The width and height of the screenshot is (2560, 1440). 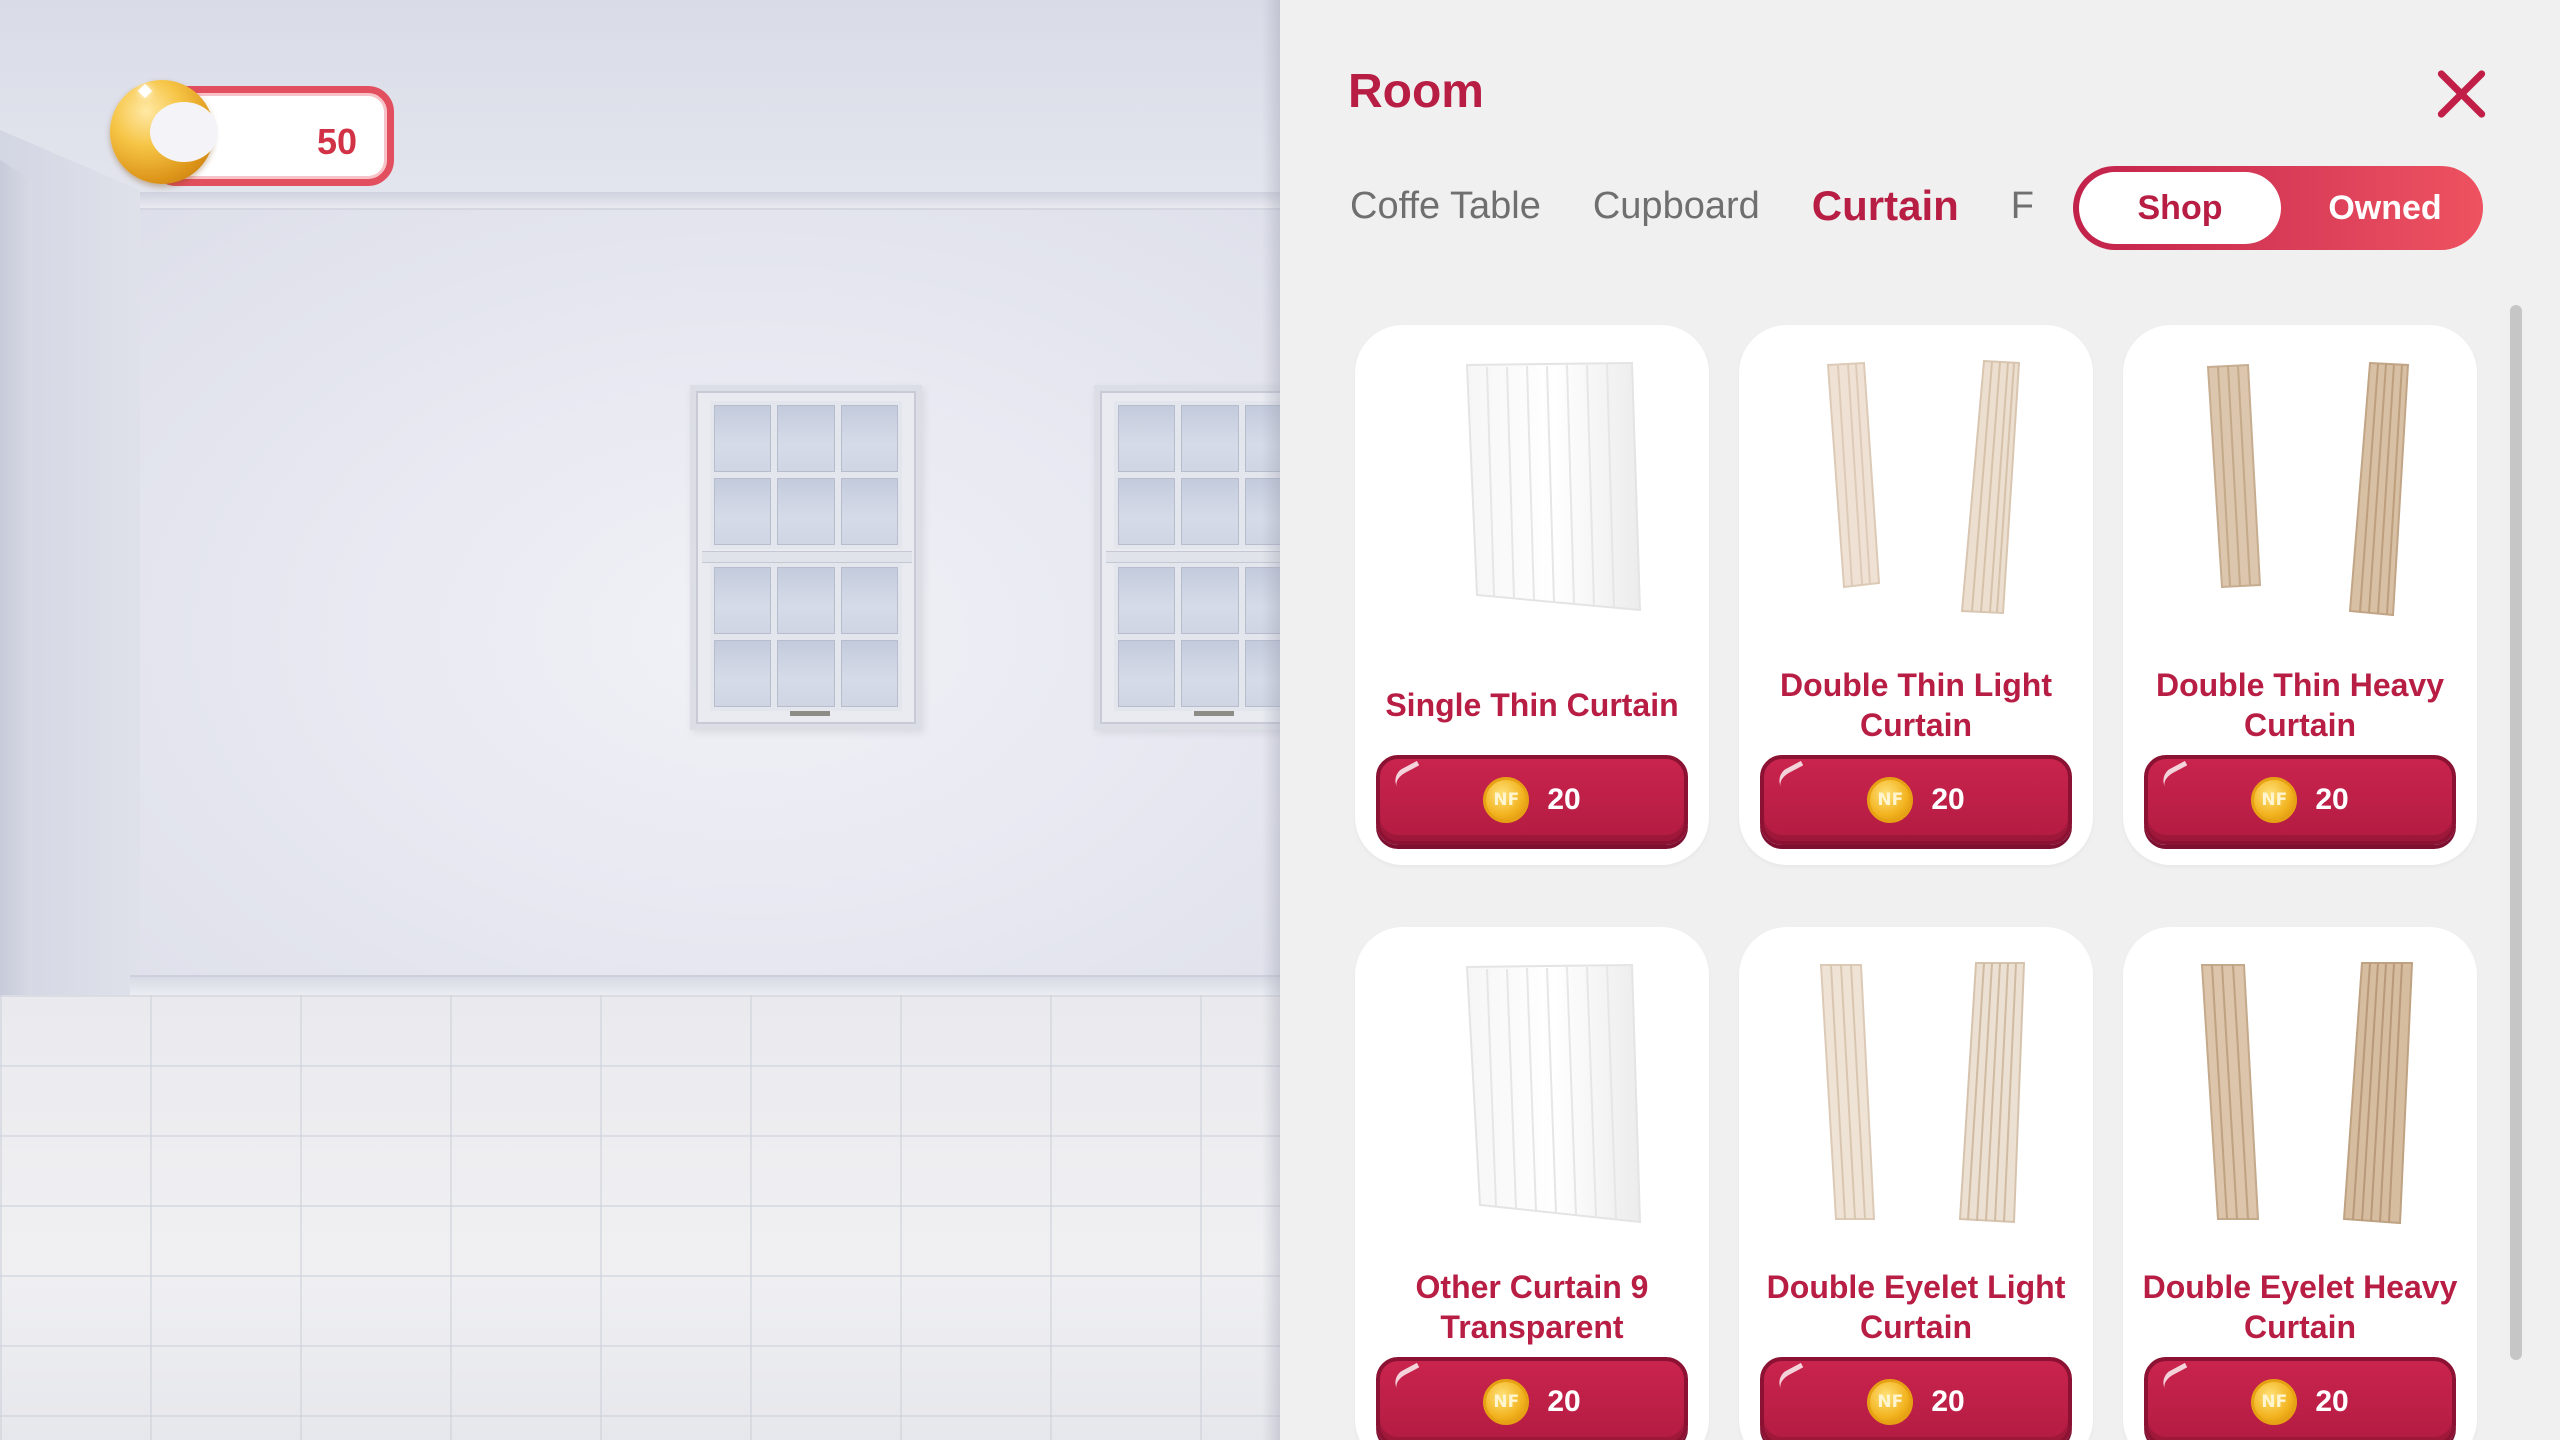 What do you see at coordinates (1922, 1093) in the screenshot?
I see `double-eyelet-light-curtain-icon` at bounding box center [1922, 1093].